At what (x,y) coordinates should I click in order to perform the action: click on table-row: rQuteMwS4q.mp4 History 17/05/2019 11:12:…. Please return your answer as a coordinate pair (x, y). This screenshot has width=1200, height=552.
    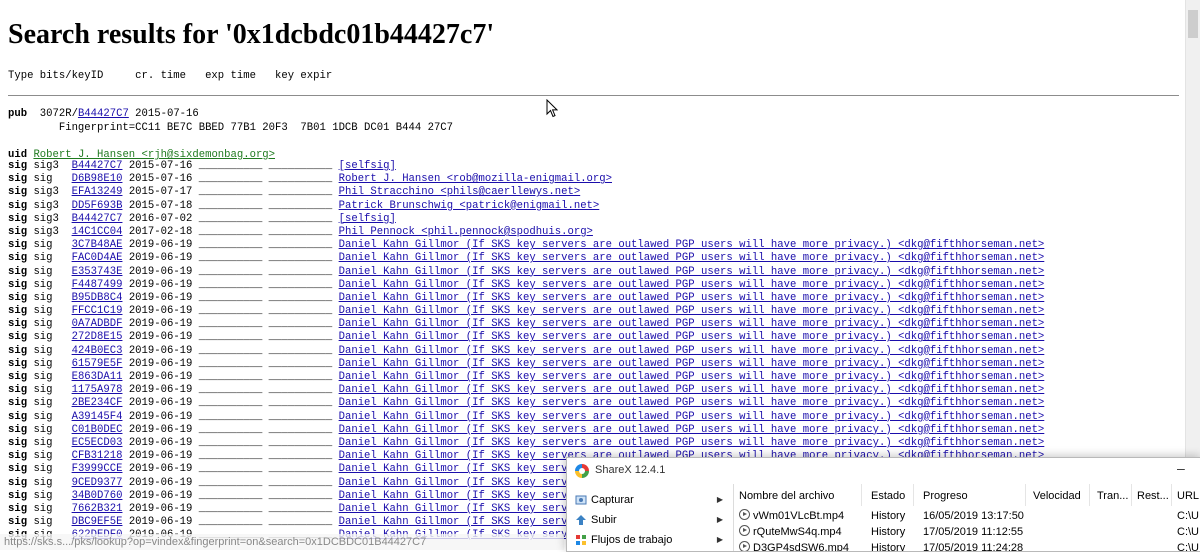
    Looking at the image, I should click on (967, 532).